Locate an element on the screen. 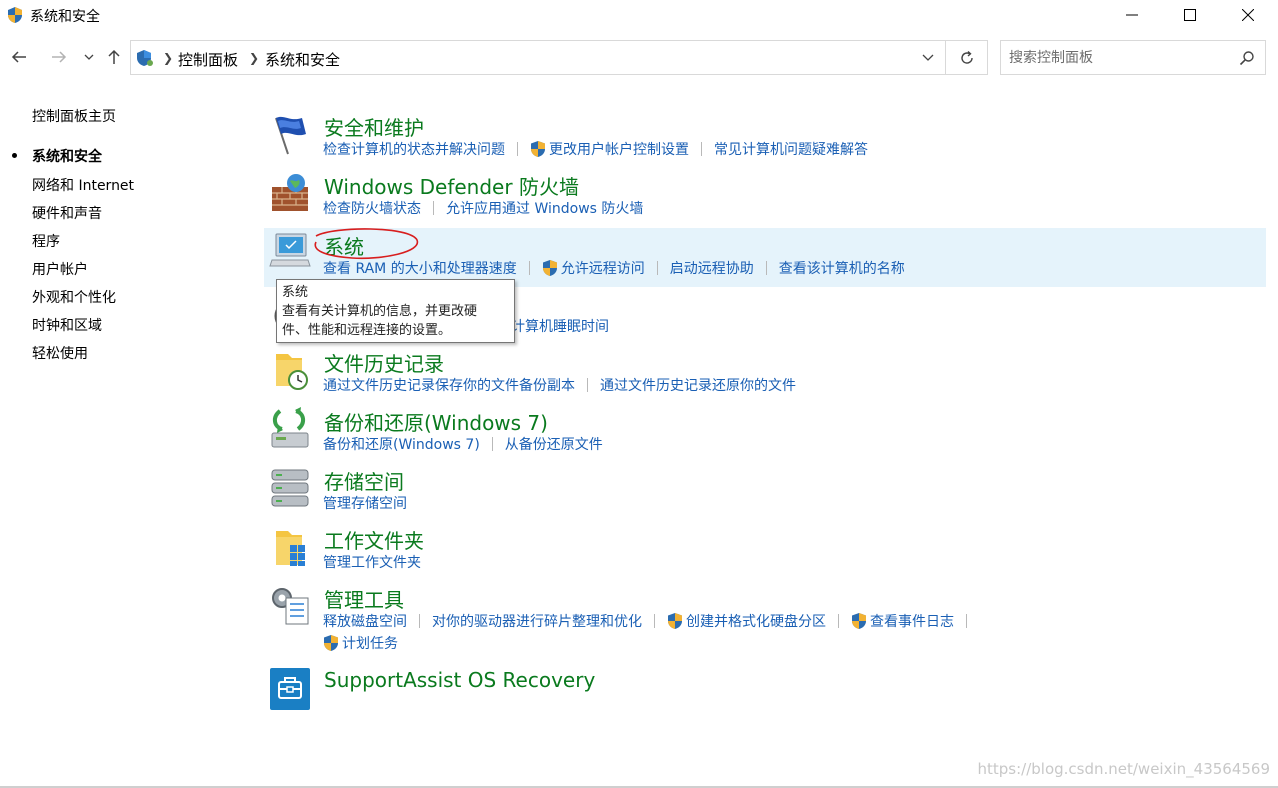 This screenshot has height=788, width=1278. nav-item-ease-of-access: 轻松使用 is located at coordinates (60, 353).